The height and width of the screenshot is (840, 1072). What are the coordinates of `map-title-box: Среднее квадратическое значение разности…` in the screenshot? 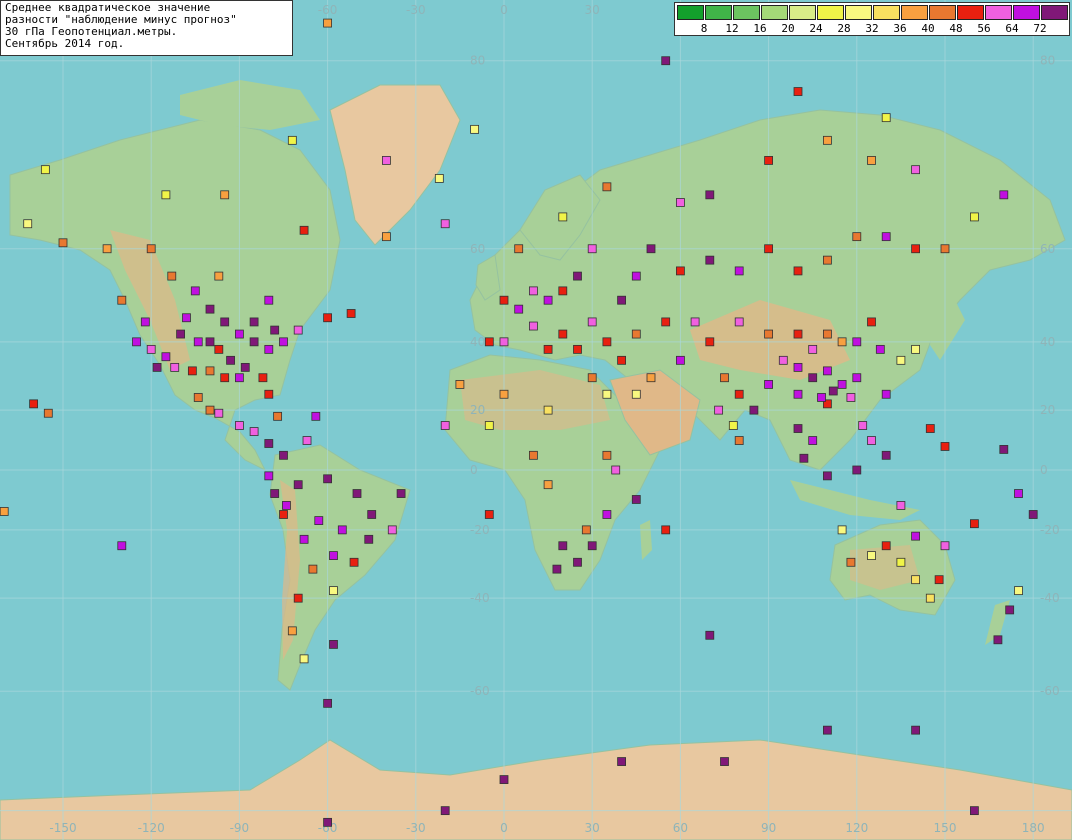 It's located at (146, 28).